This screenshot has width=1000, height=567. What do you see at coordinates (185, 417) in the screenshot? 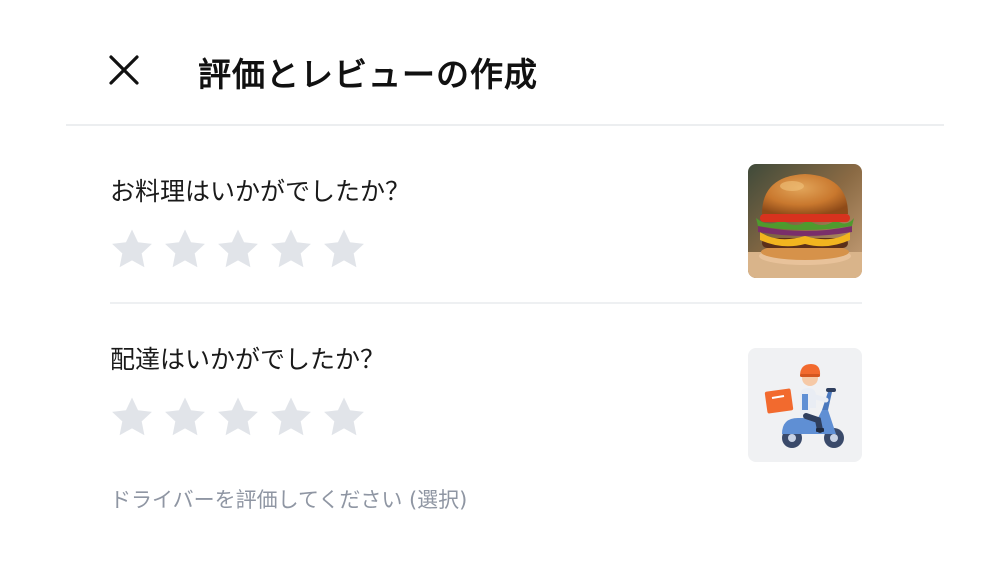
I see `delivery-star-2-icon` at bounding box center [185, 417].